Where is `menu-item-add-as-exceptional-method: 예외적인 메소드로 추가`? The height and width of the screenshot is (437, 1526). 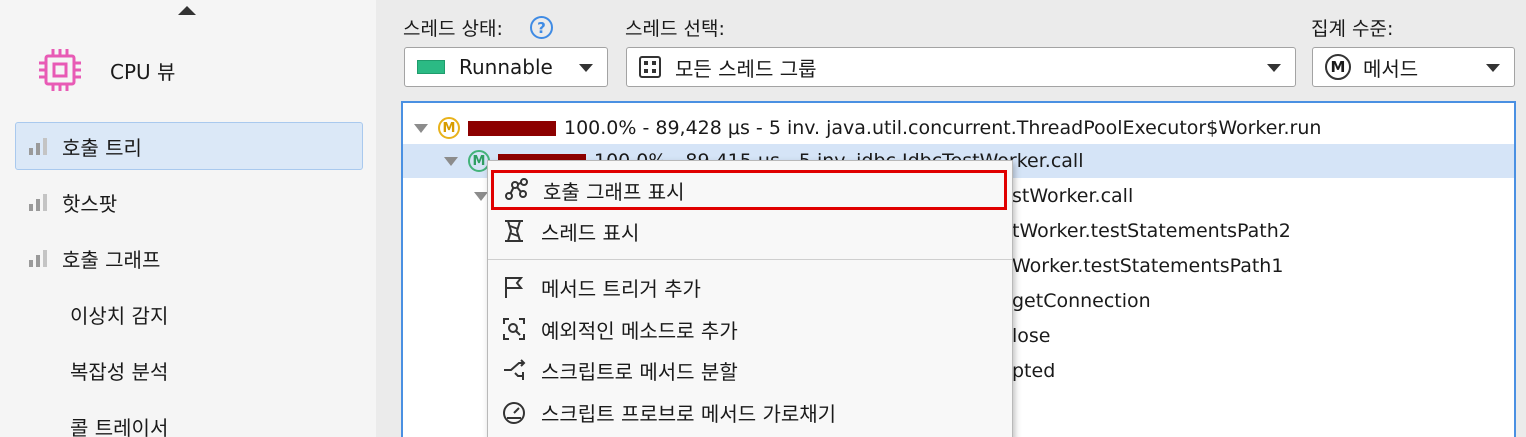
menu-item-add-as-exceptional-method: 예외적인 메소드로 추가 is located at coordinates (750, 329).